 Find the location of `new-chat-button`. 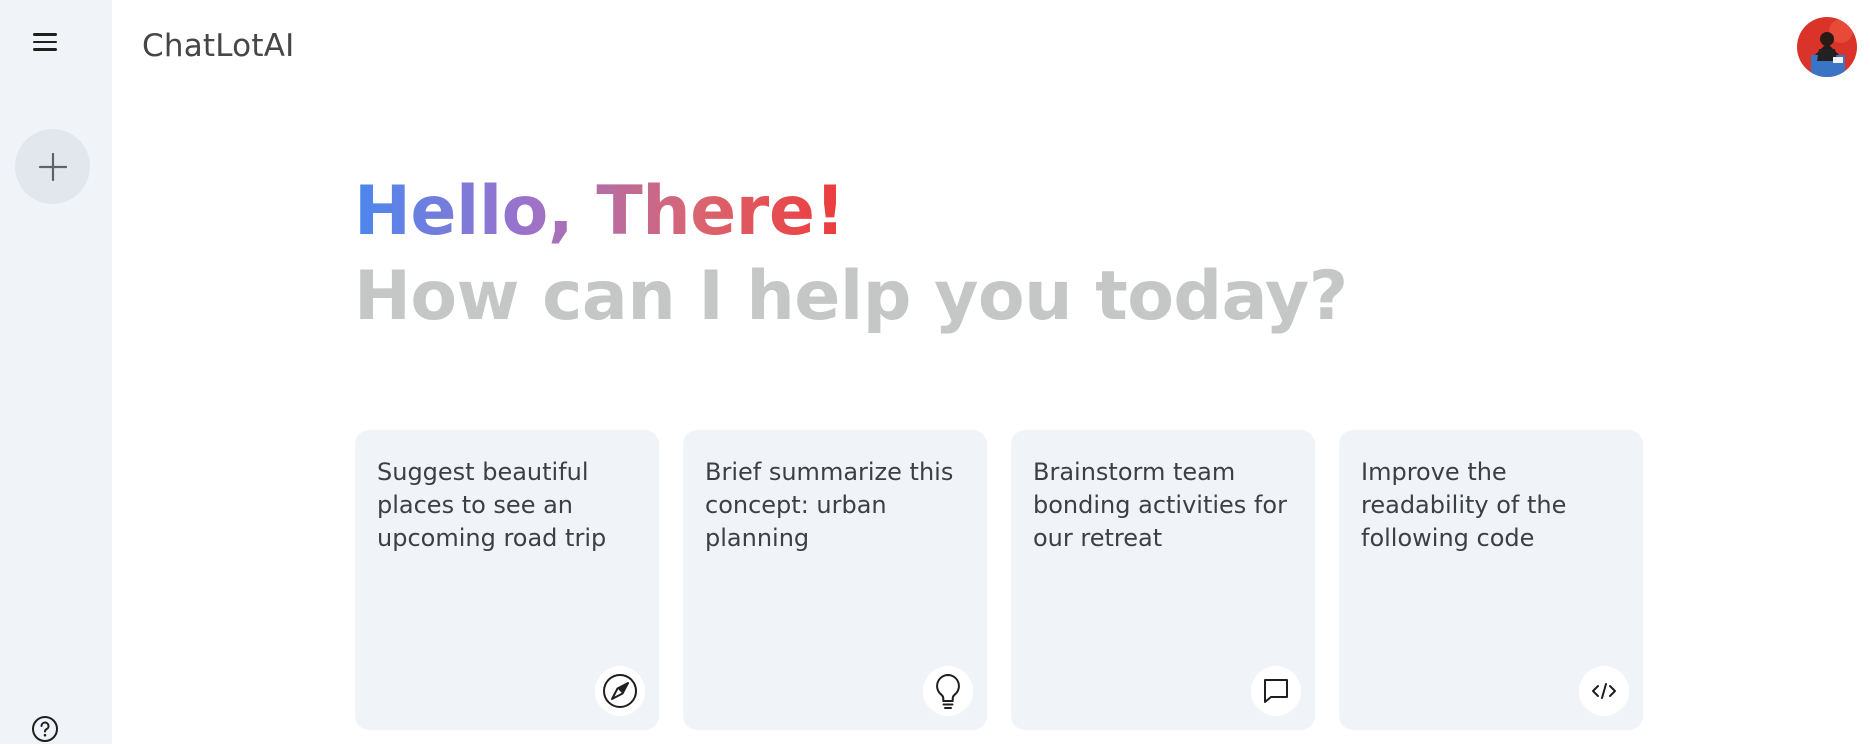

new-chat-button is located at coordinates (52, 166).